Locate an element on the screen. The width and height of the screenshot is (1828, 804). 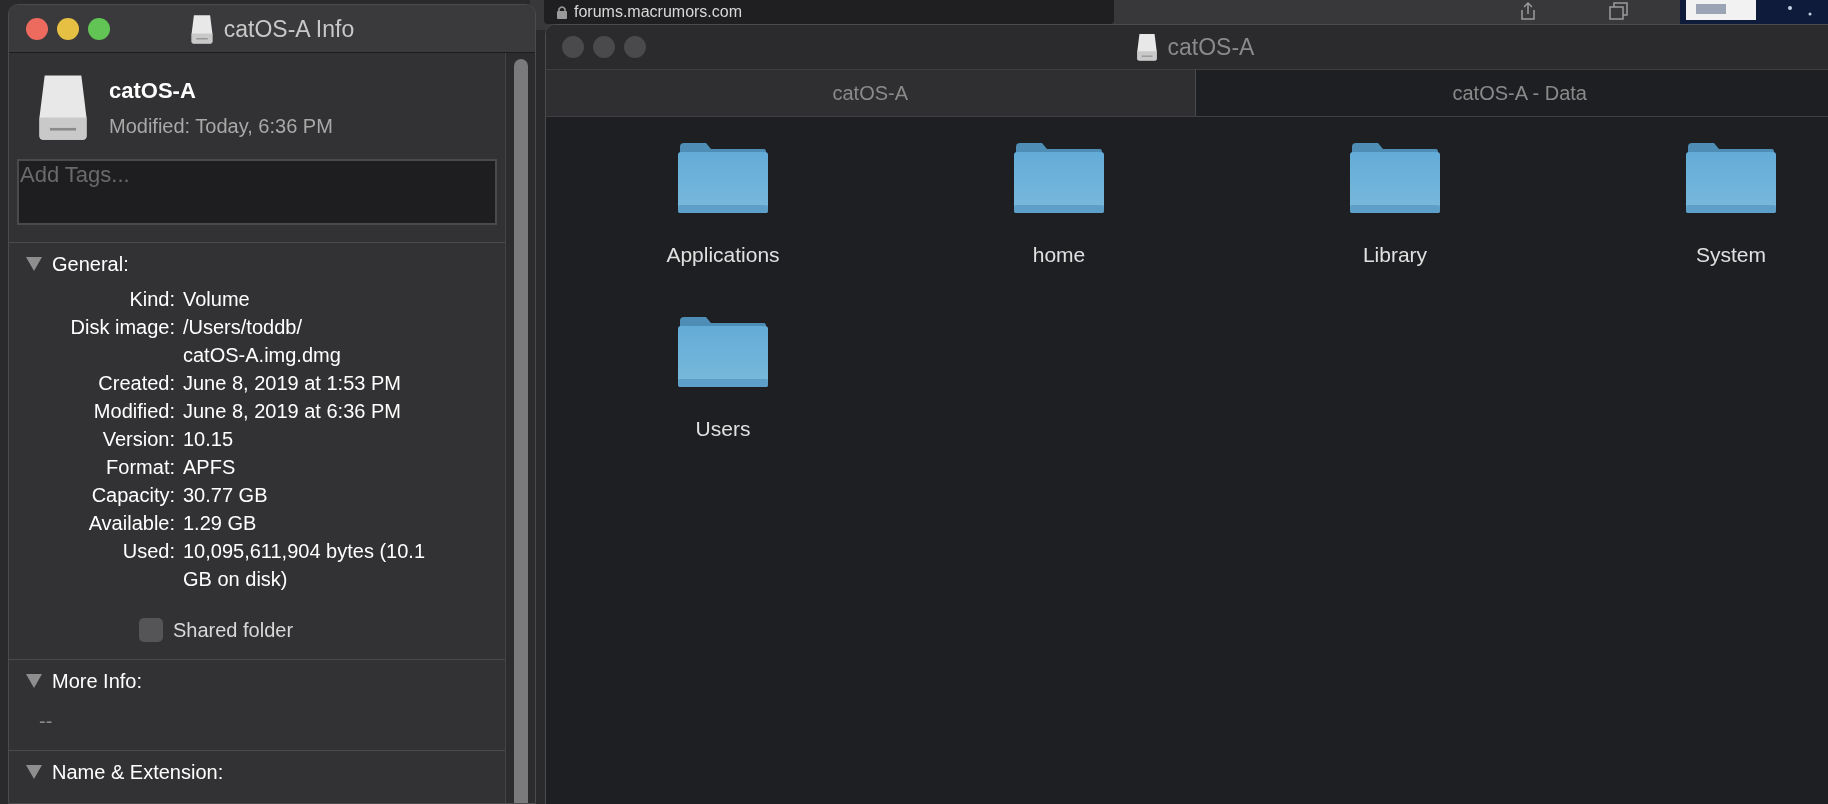
checkbox-label: Shared folder is located at coordinates (233, 630).